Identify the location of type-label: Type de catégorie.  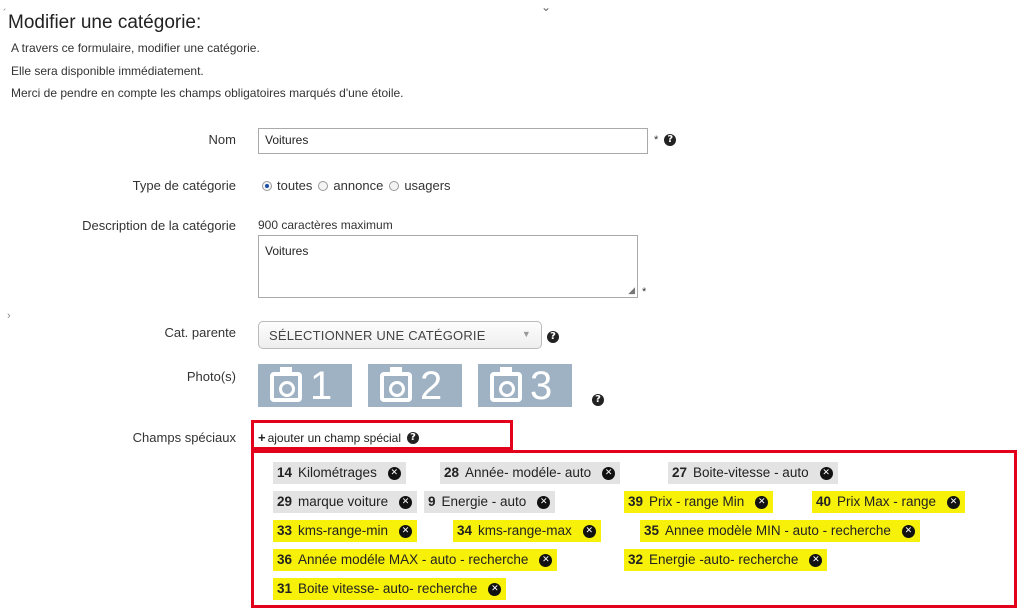
(184, 185).